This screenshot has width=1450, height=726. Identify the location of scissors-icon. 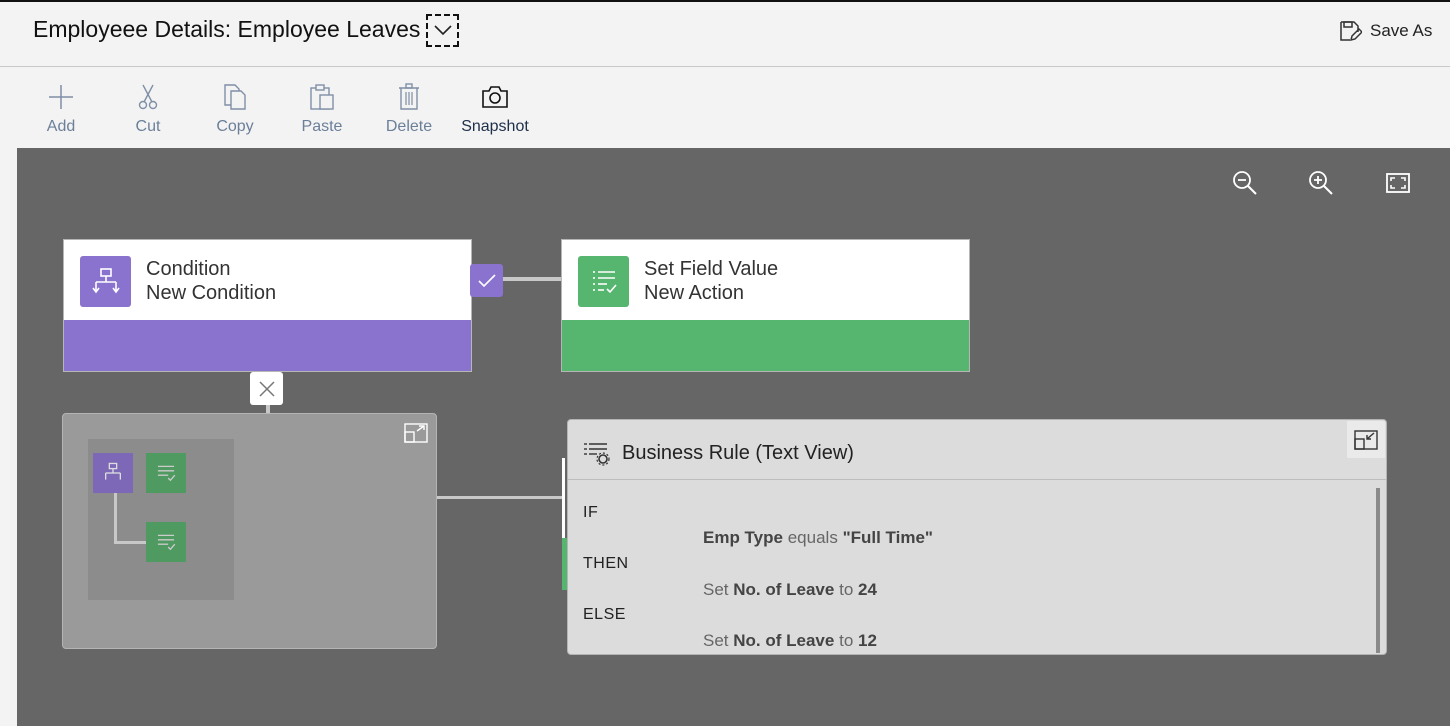
(148, 97).